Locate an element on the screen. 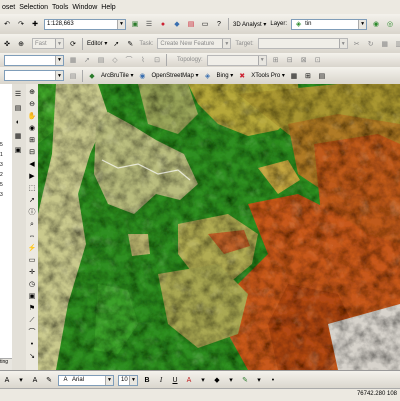 This screenshot has width=400, height=401. menu-help: Help is located at coordinates (108, 7).